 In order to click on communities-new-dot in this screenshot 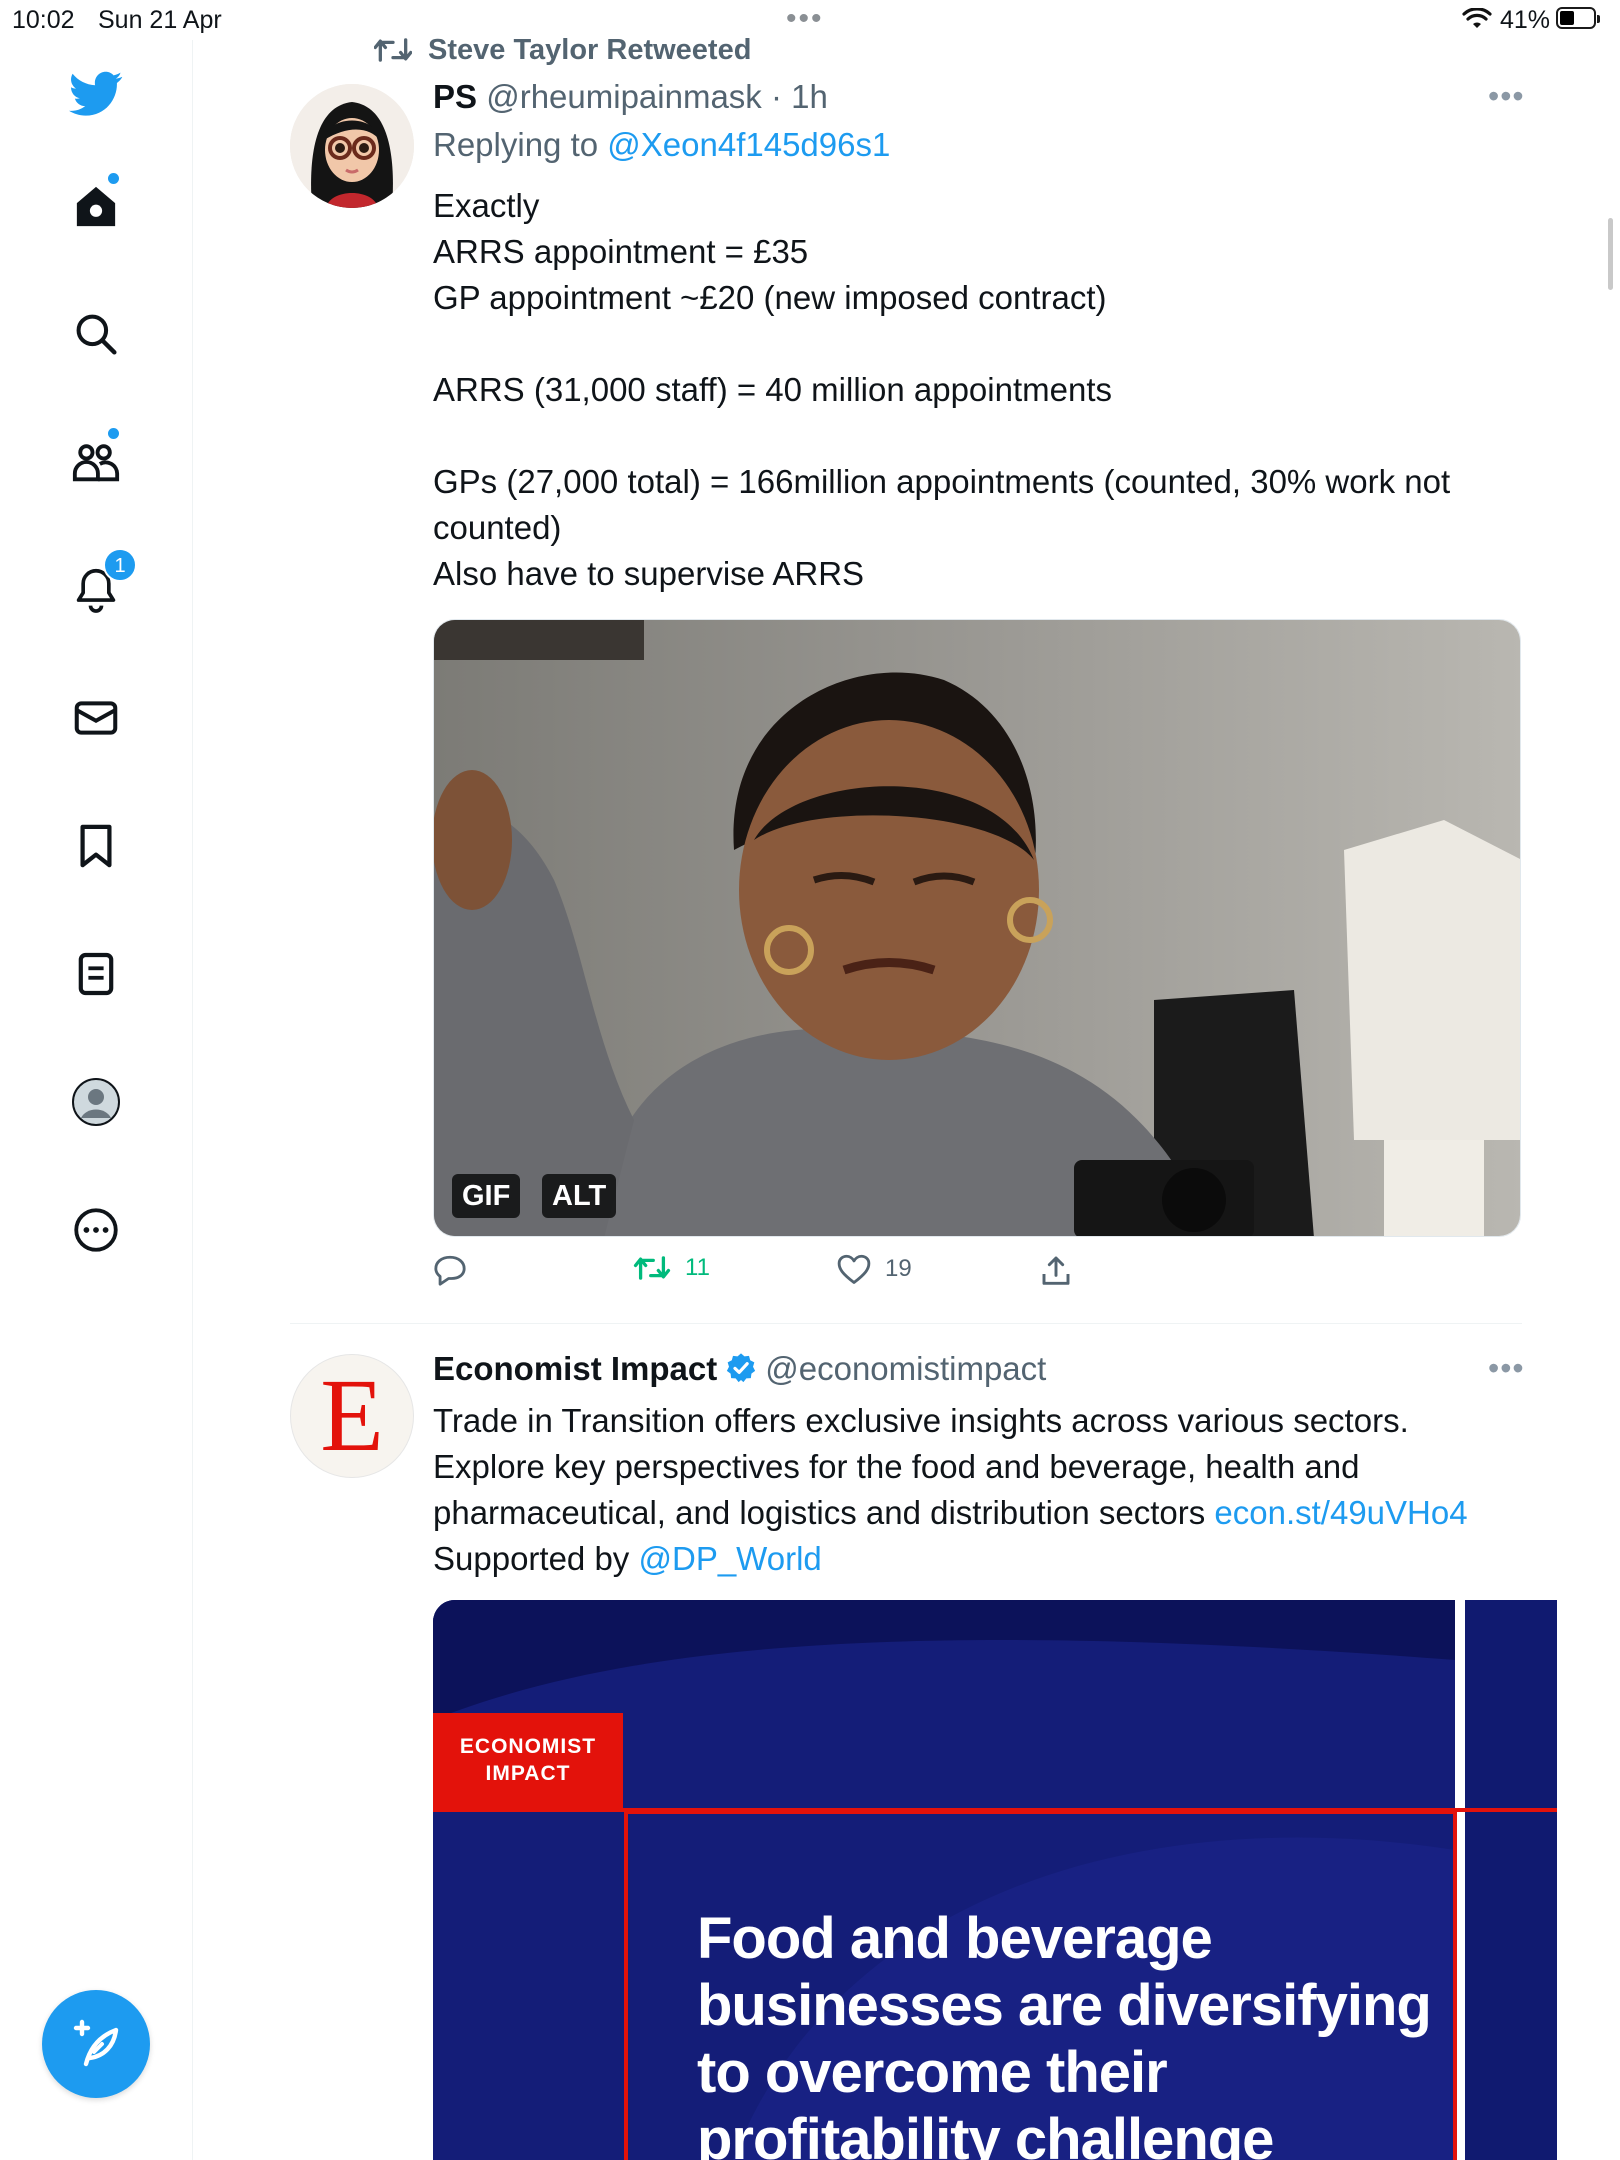, I will do `click(113, 433)`.